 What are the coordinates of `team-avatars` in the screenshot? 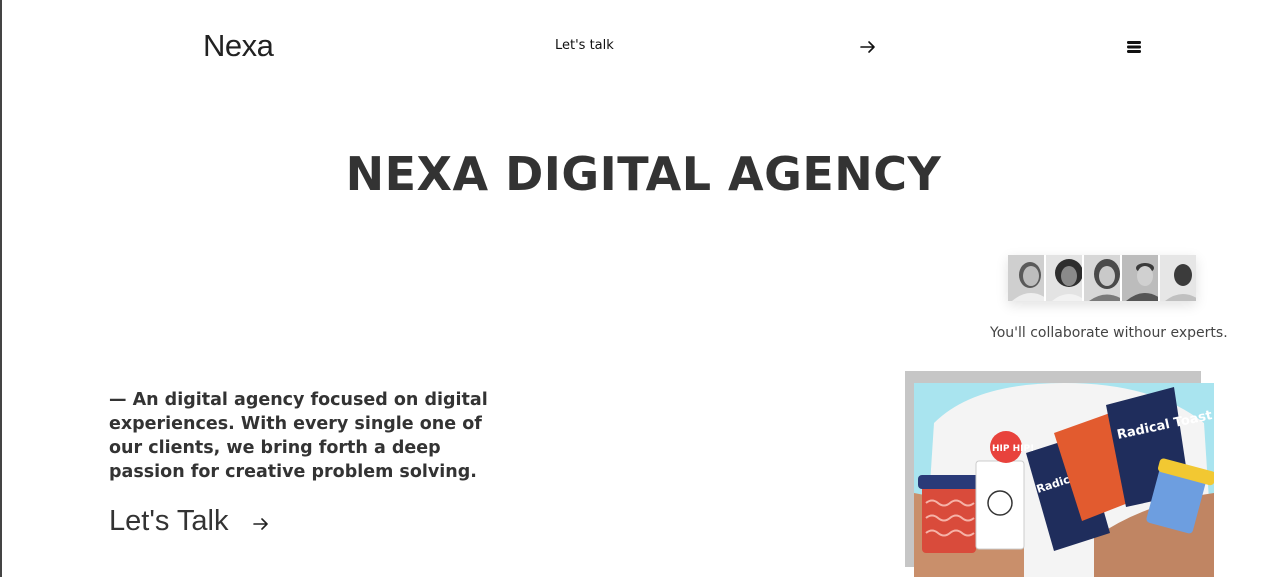 It's located at (1102, 278).